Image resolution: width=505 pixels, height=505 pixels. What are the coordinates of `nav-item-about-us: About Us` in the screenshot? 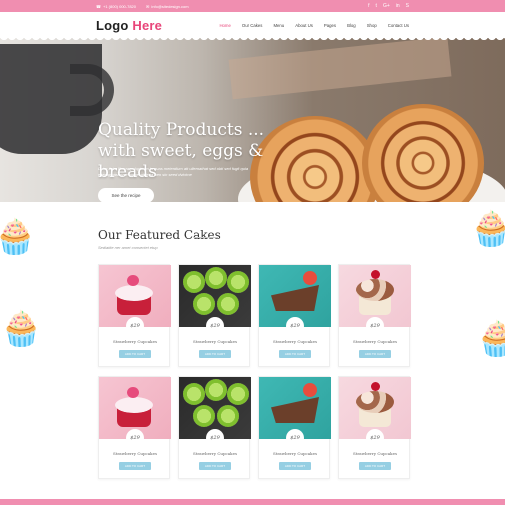 It's located at (304, 25).